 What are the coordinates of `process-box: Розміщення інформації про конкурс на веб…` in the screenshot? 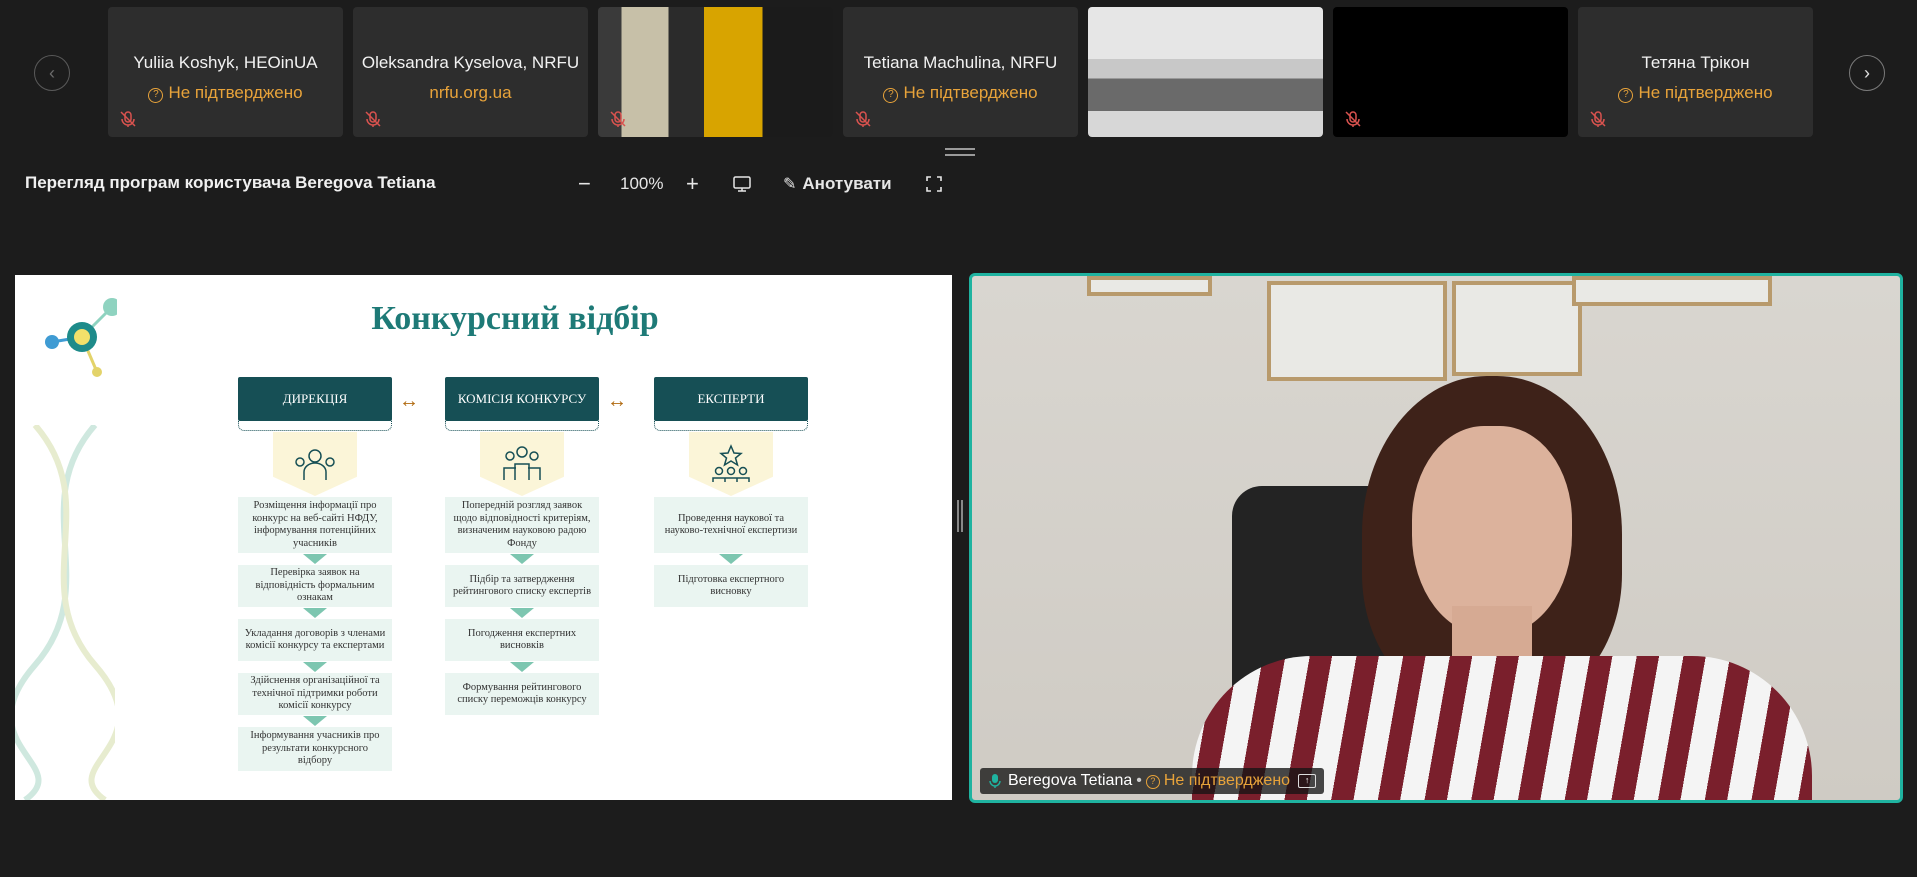 It's located at (315, 525).